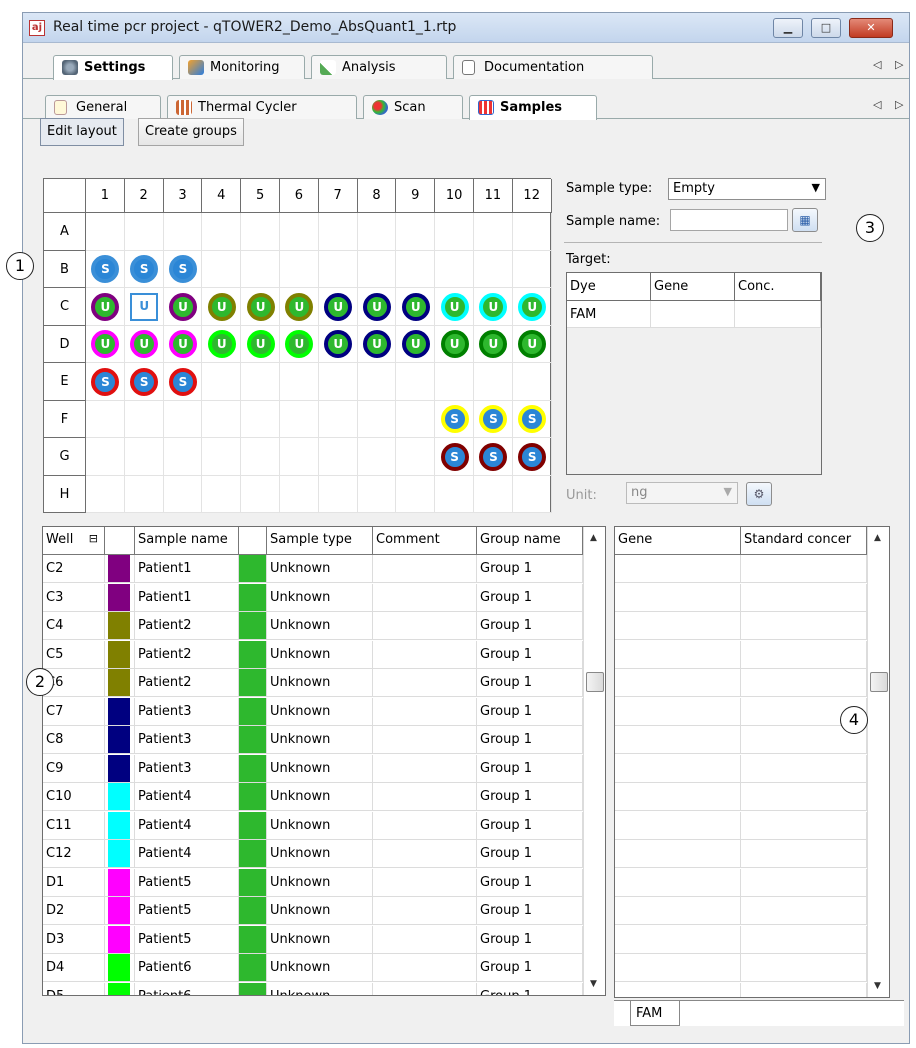 This screenshot has width=916, height=1048. Describe the element at coordinates (899, 64) in the screenshot. I see `tab-scroll-right-icon: ▷` at that location.